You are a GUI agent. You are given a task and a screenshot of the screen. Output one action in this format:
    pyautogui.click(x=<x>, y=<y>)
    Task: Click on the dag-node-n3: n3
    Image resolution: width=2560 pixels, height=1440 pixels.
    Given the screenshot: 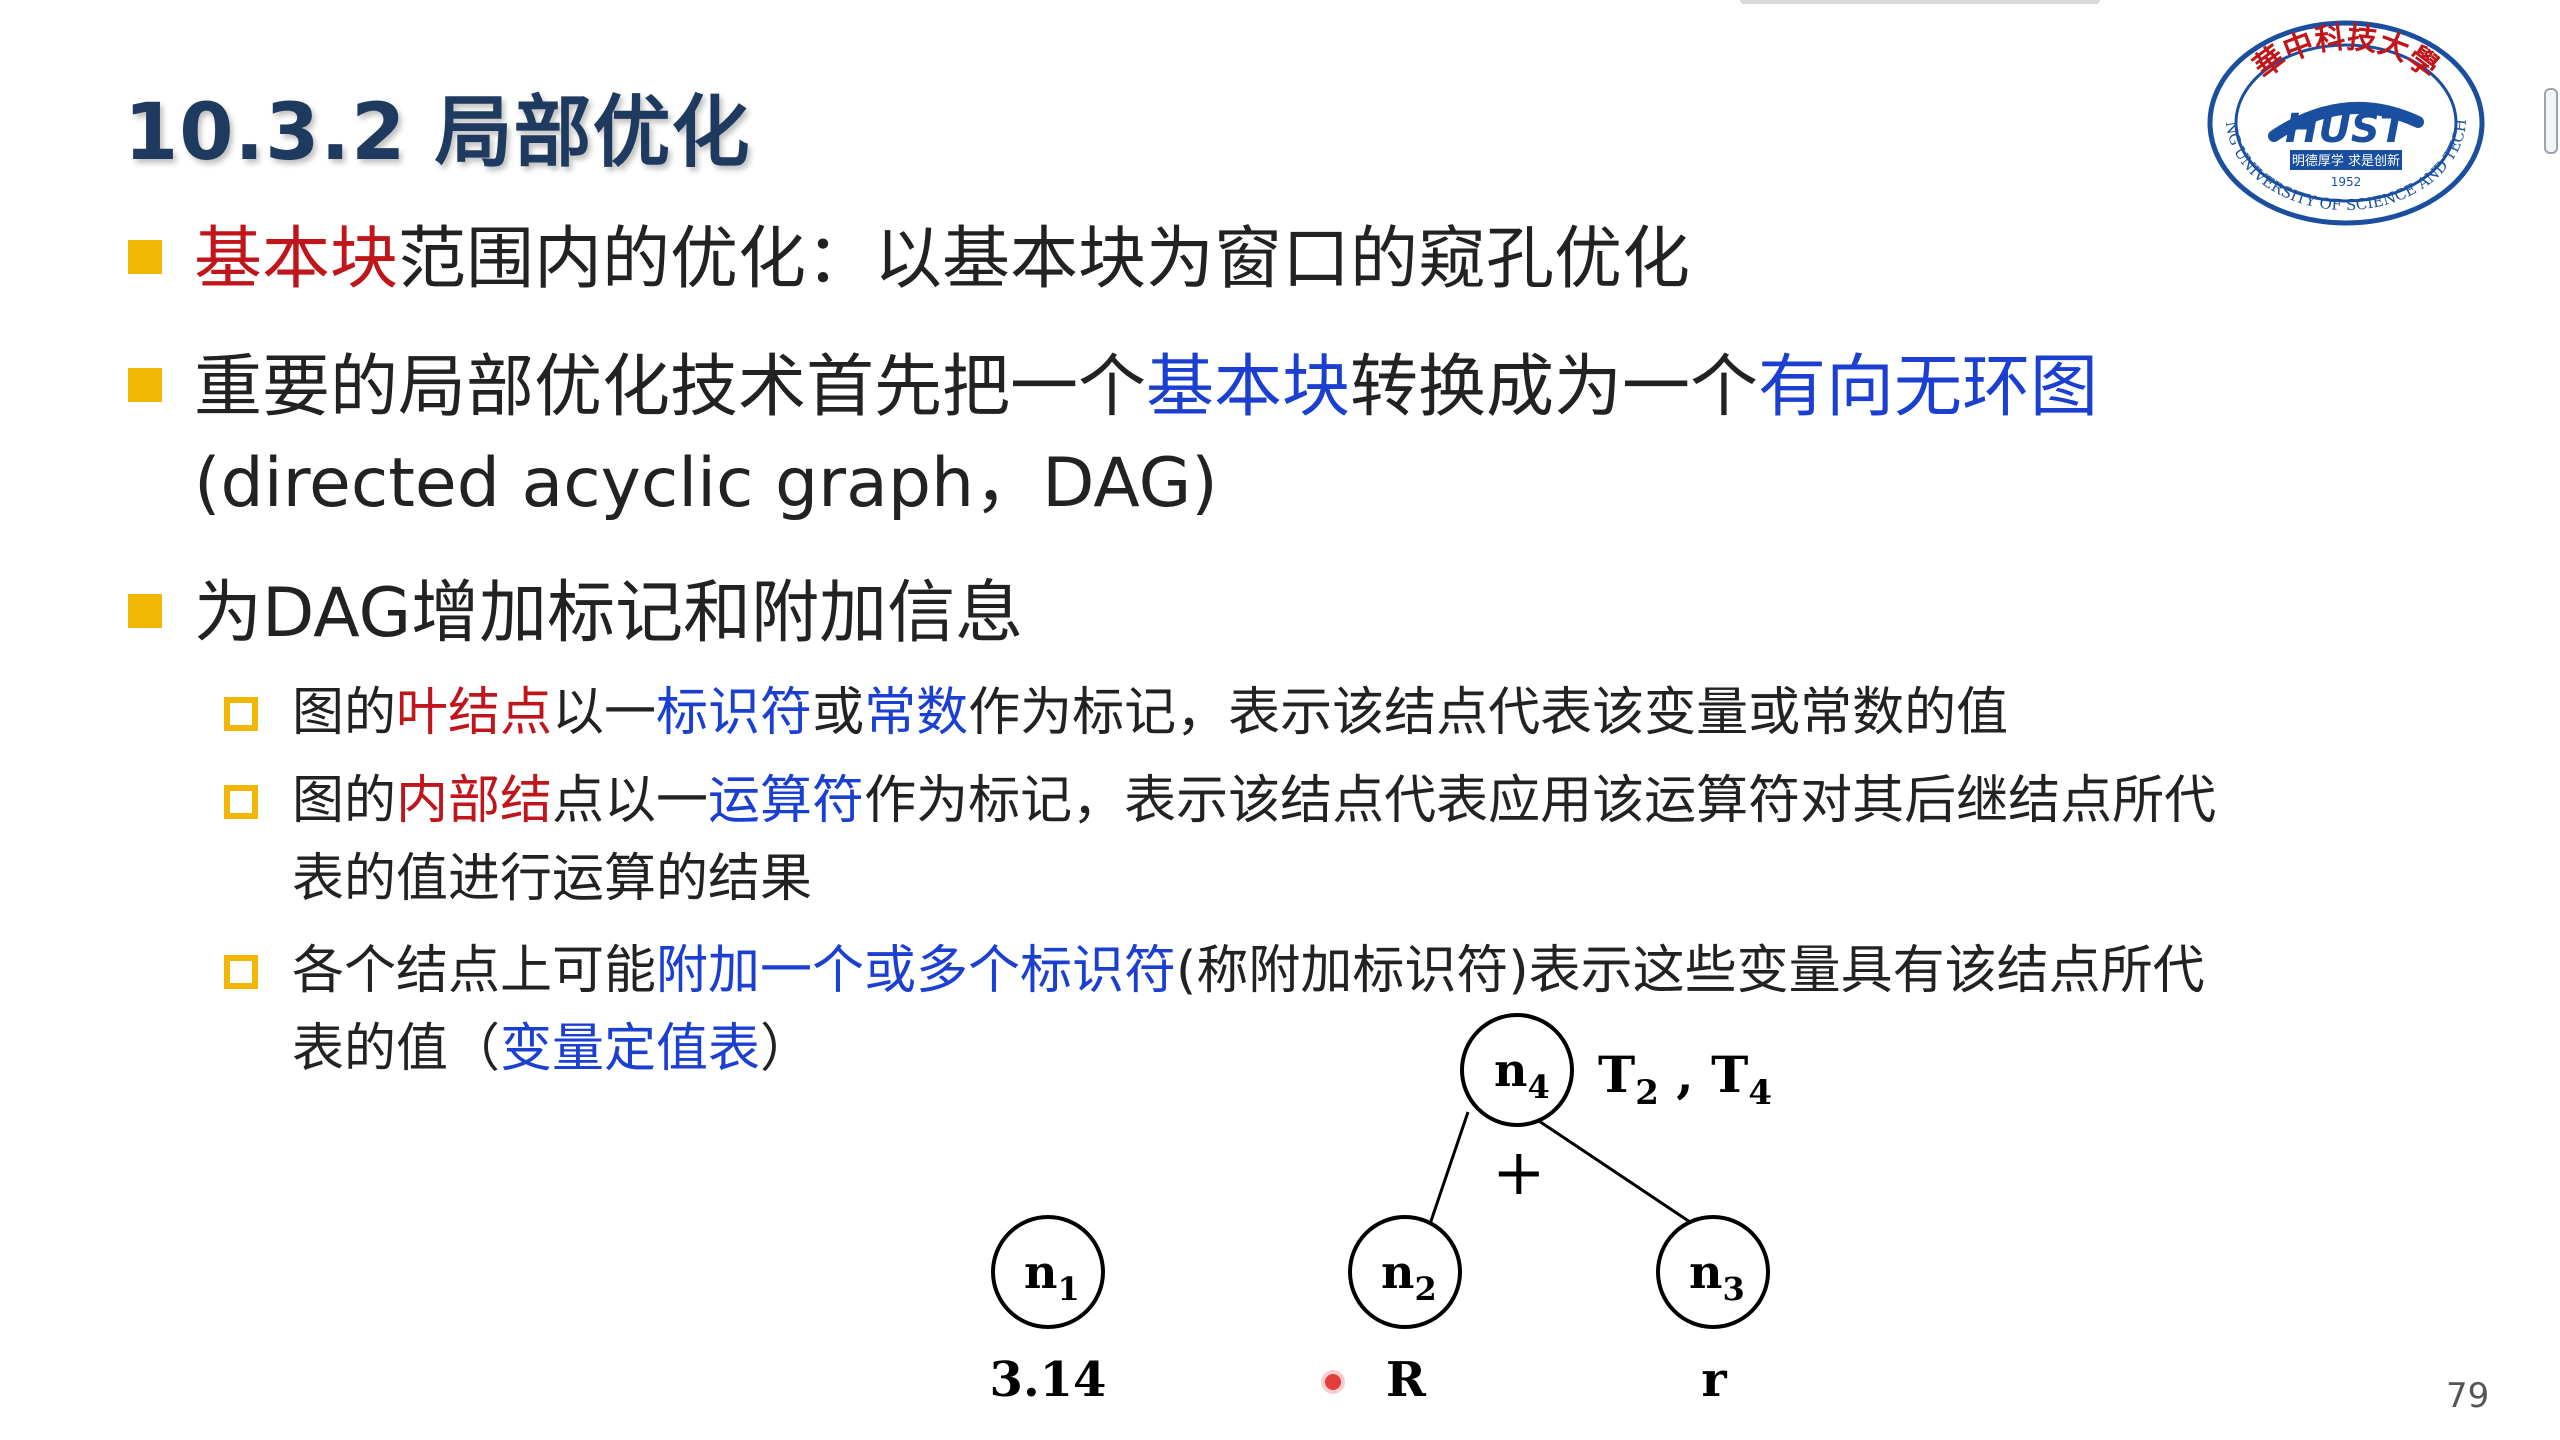 What is the action you would take?
    pyautogui.click(x=1713, y=1272)
    